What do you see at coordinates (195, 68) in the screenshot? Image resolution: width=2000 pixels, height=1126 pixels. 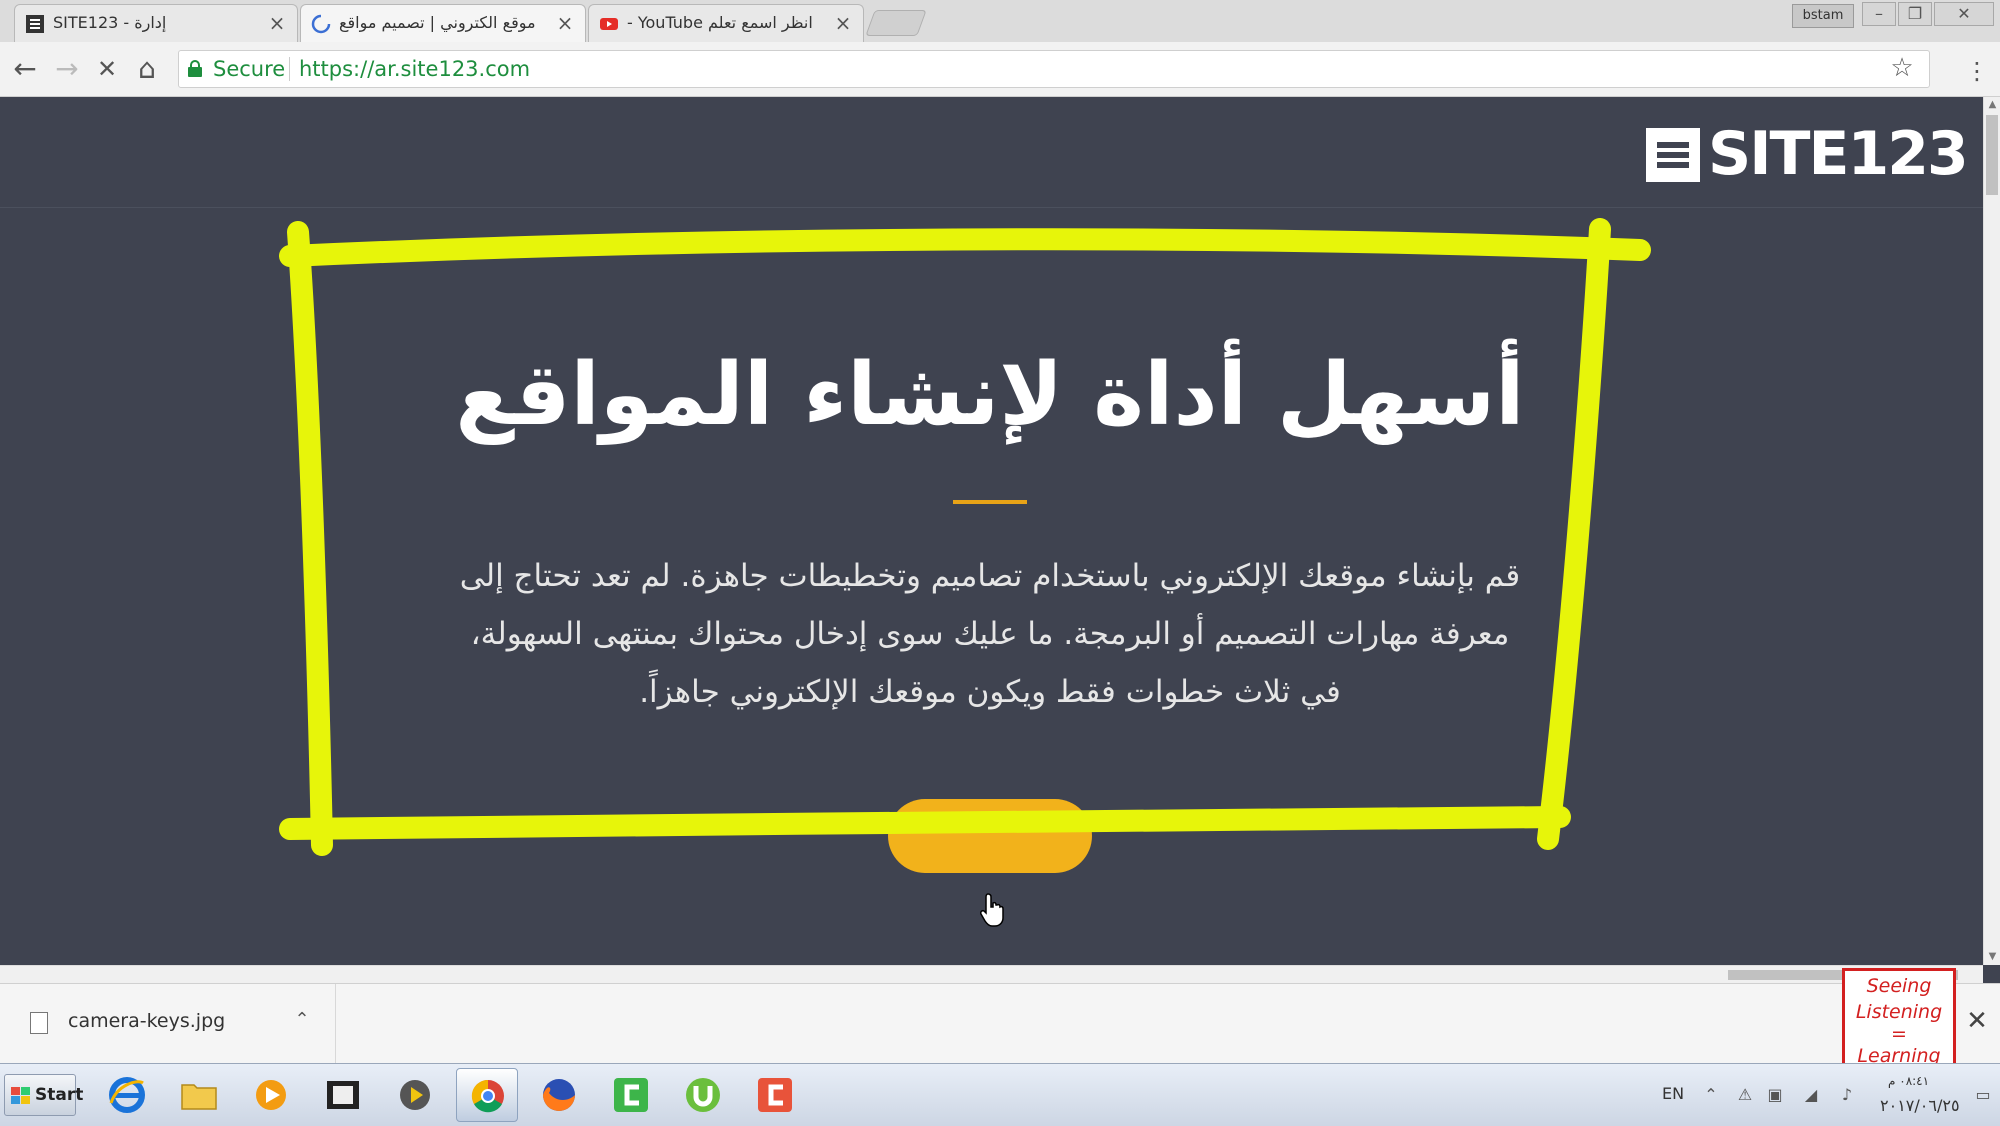 I see `lock-icon` at bounding box center [195, 68].